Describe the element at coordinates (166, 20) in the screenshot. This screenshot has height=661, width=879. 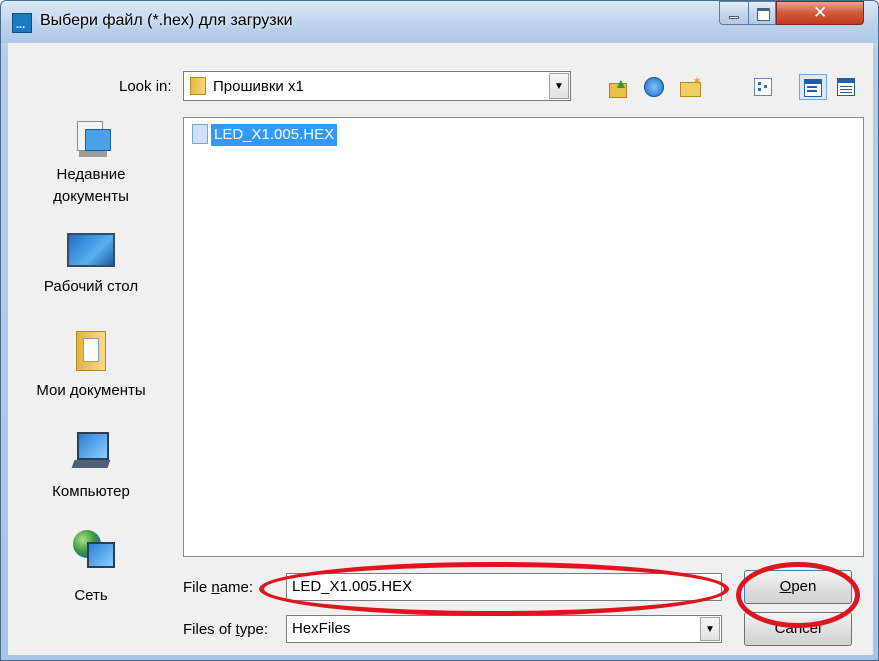
I see `window-title: Выбери файл (*.hex) для загрузки` at that location.